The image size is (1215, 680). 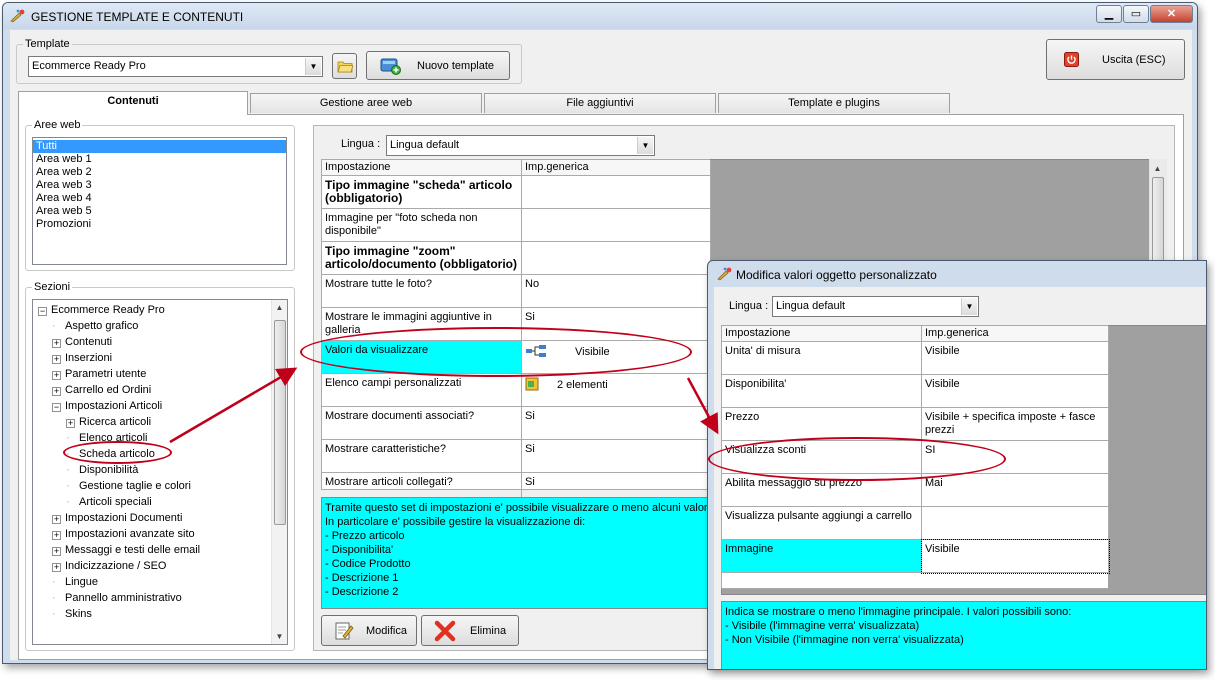 I want to click on grid-cell-name: Visualizza pulsante aggiungi a carrello, so click(x=822, y=523).